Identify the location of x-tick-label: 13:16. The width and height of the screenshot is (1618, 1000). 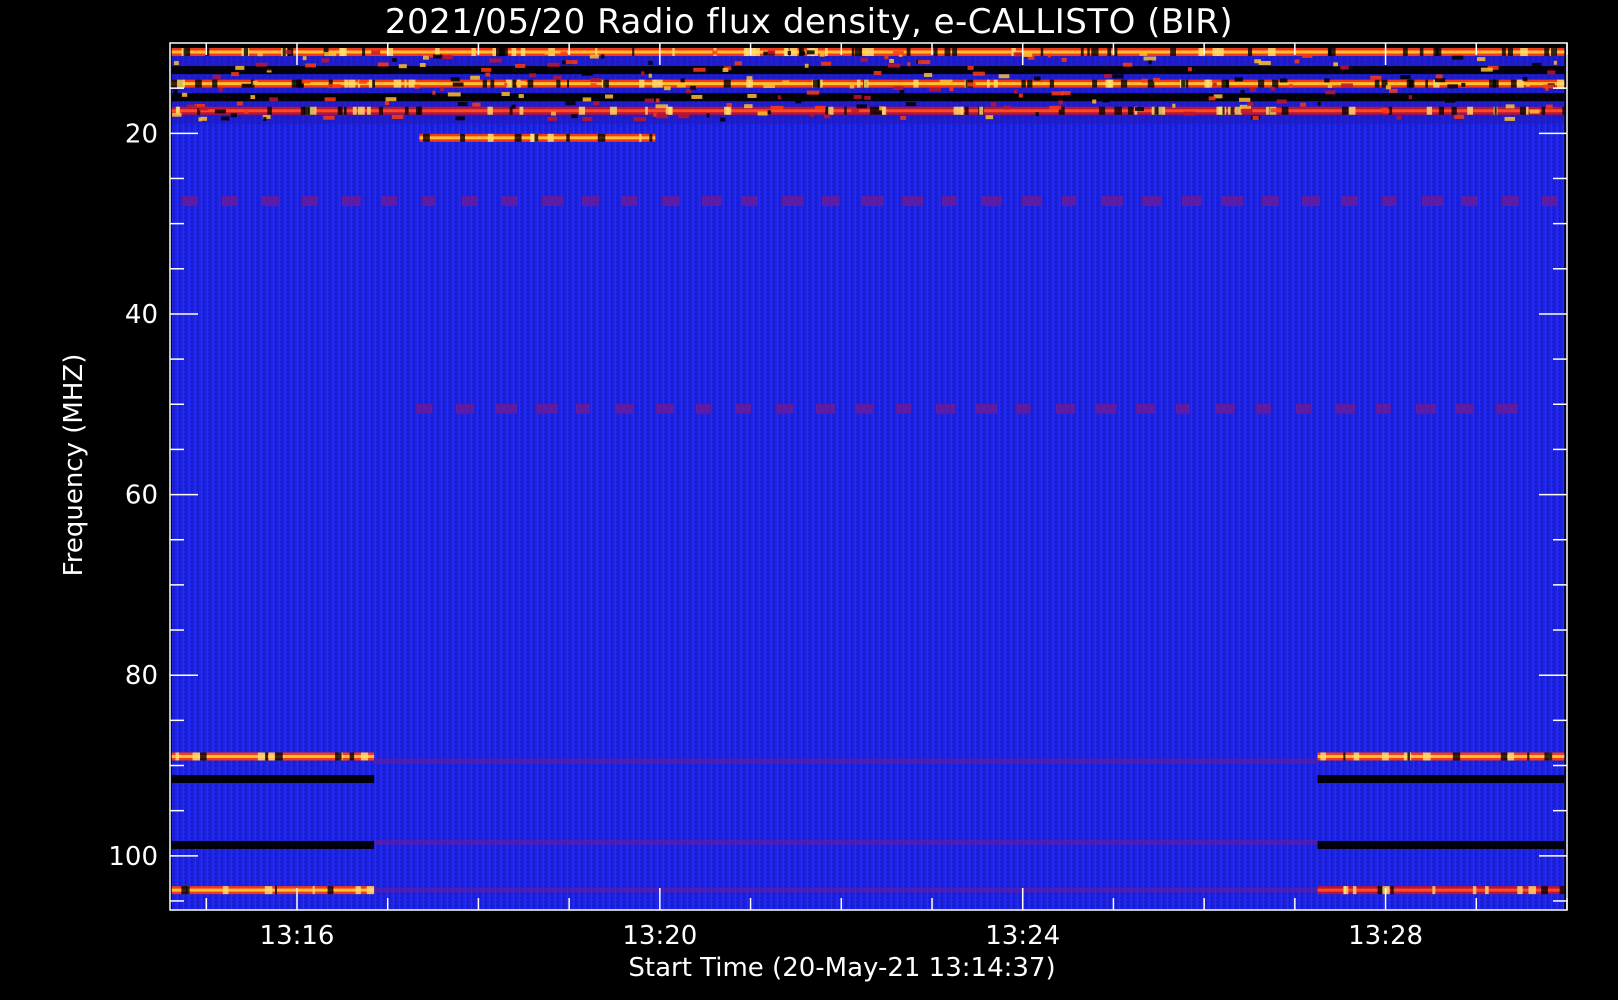
(297, 936).